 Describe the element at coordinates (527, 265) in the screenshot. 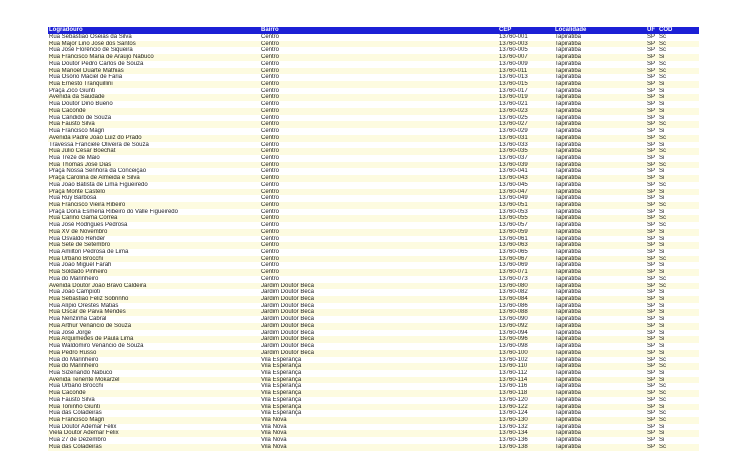

I see `cep-cell: 13760-069` at that location.